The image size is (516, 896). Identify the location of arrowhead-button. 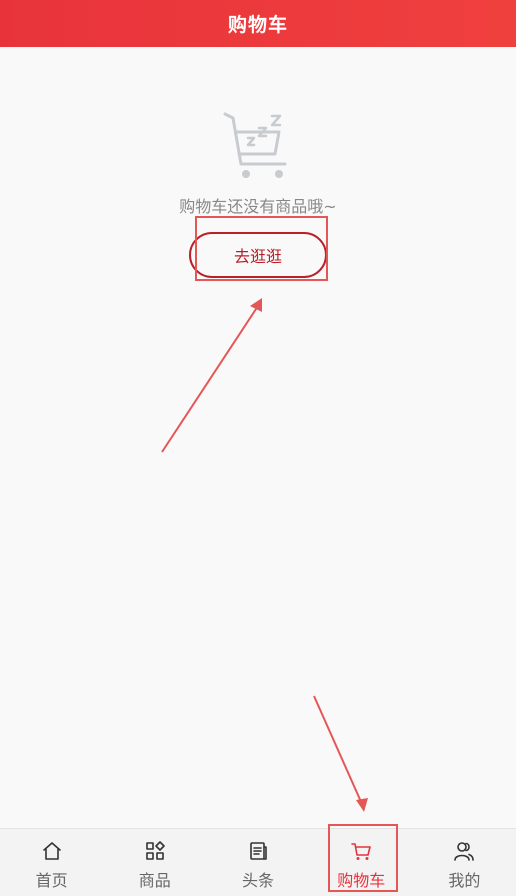
(256, 305).